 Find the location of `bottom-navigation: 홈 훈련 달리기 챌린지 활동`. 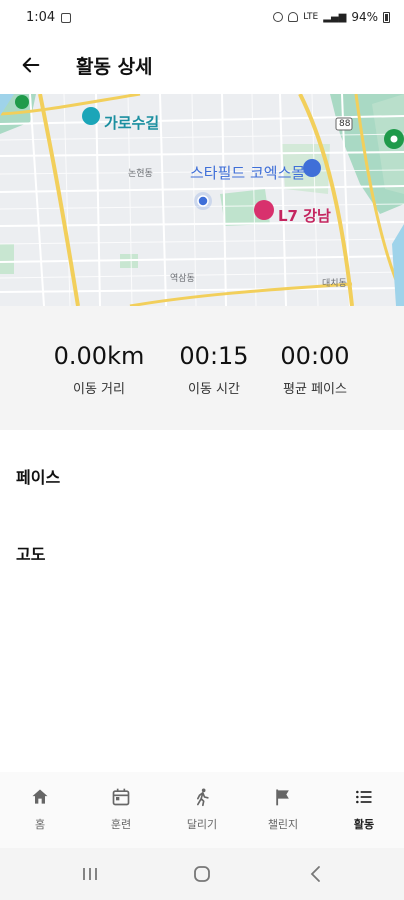

bottom-navigation: 홈 훈련 달리기 챌린지 활동 is located at coordinates (202, 810).